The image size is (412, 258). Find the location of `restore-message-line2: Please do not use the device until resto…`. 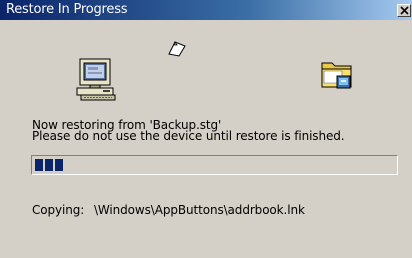

restore-message-line2: Please do not use the device until resto… is located at coordinates (188, 136).